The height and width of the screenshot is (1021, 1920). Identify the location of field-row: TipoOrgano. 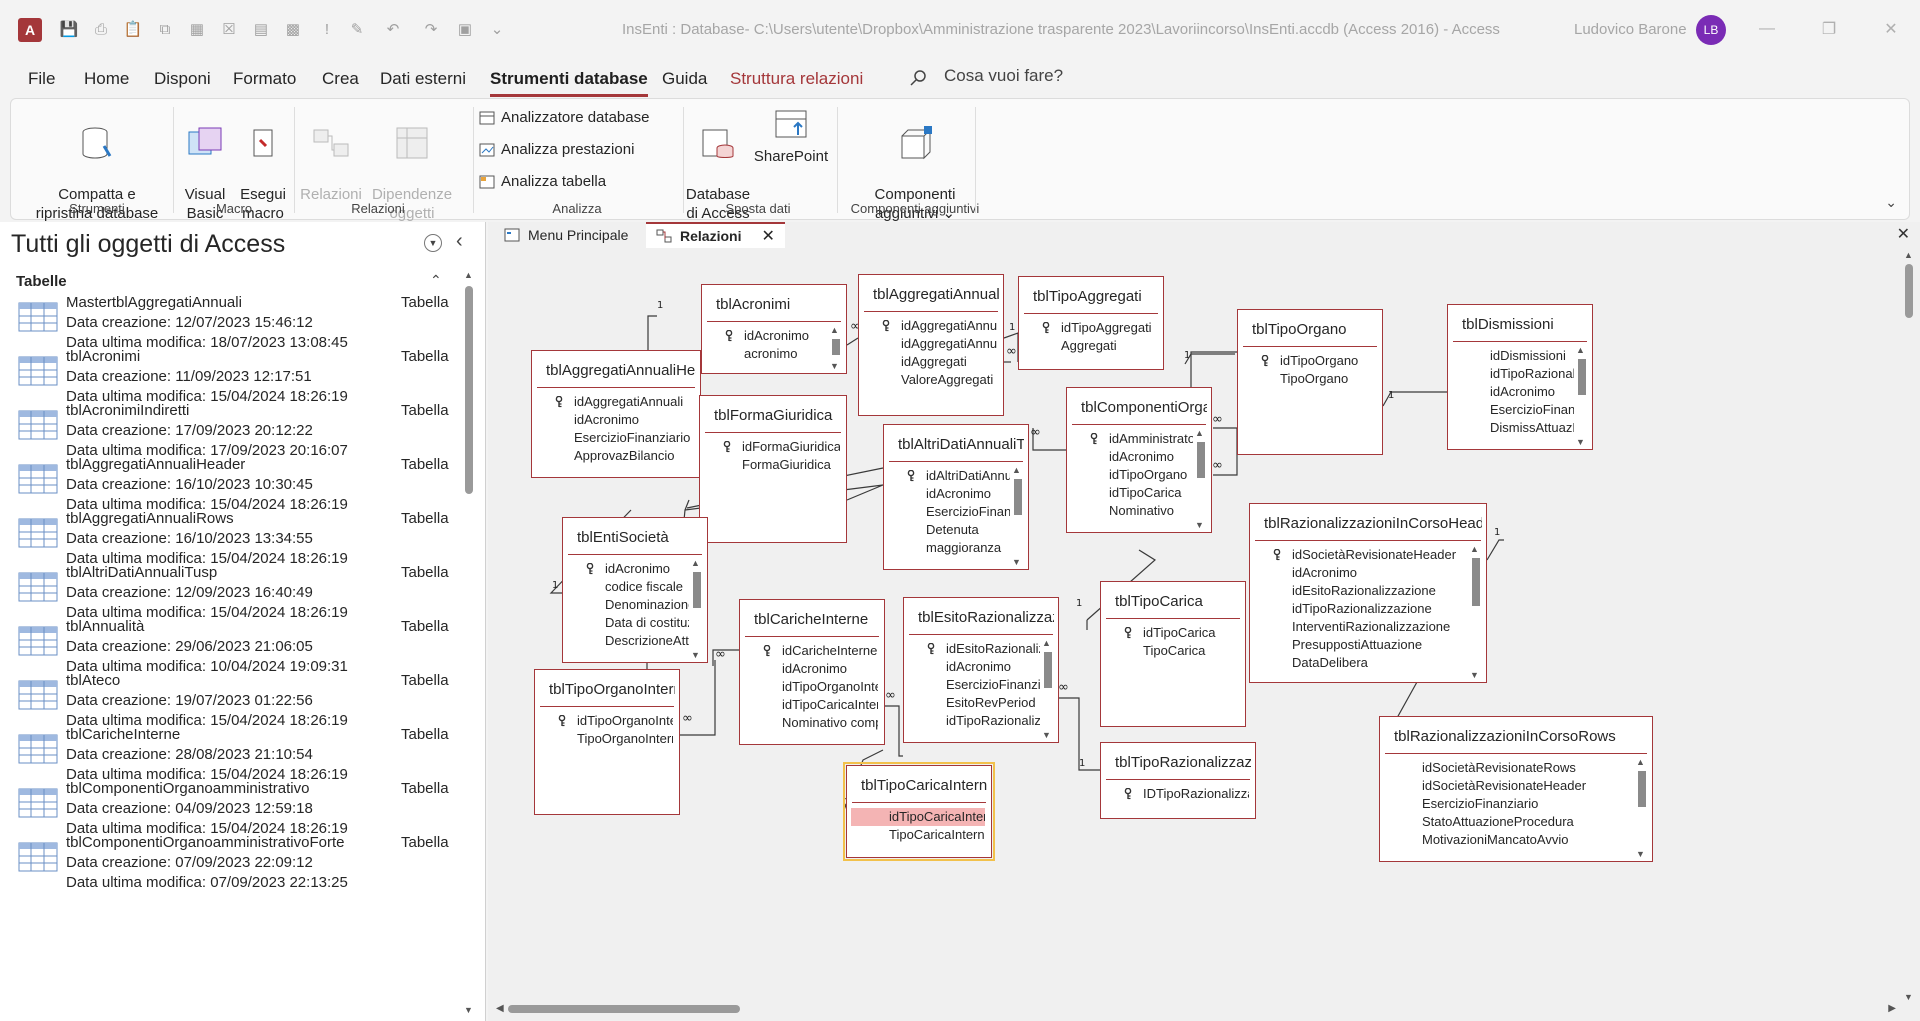
(1328, 379).